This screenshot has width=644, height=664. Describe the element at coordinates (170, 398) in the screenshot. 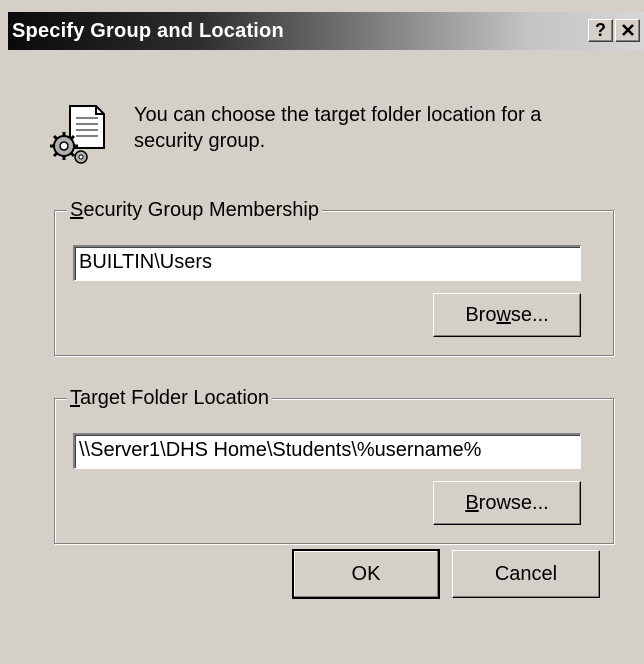

I see `target-folder-location-label: Target Folder Location` at that location.